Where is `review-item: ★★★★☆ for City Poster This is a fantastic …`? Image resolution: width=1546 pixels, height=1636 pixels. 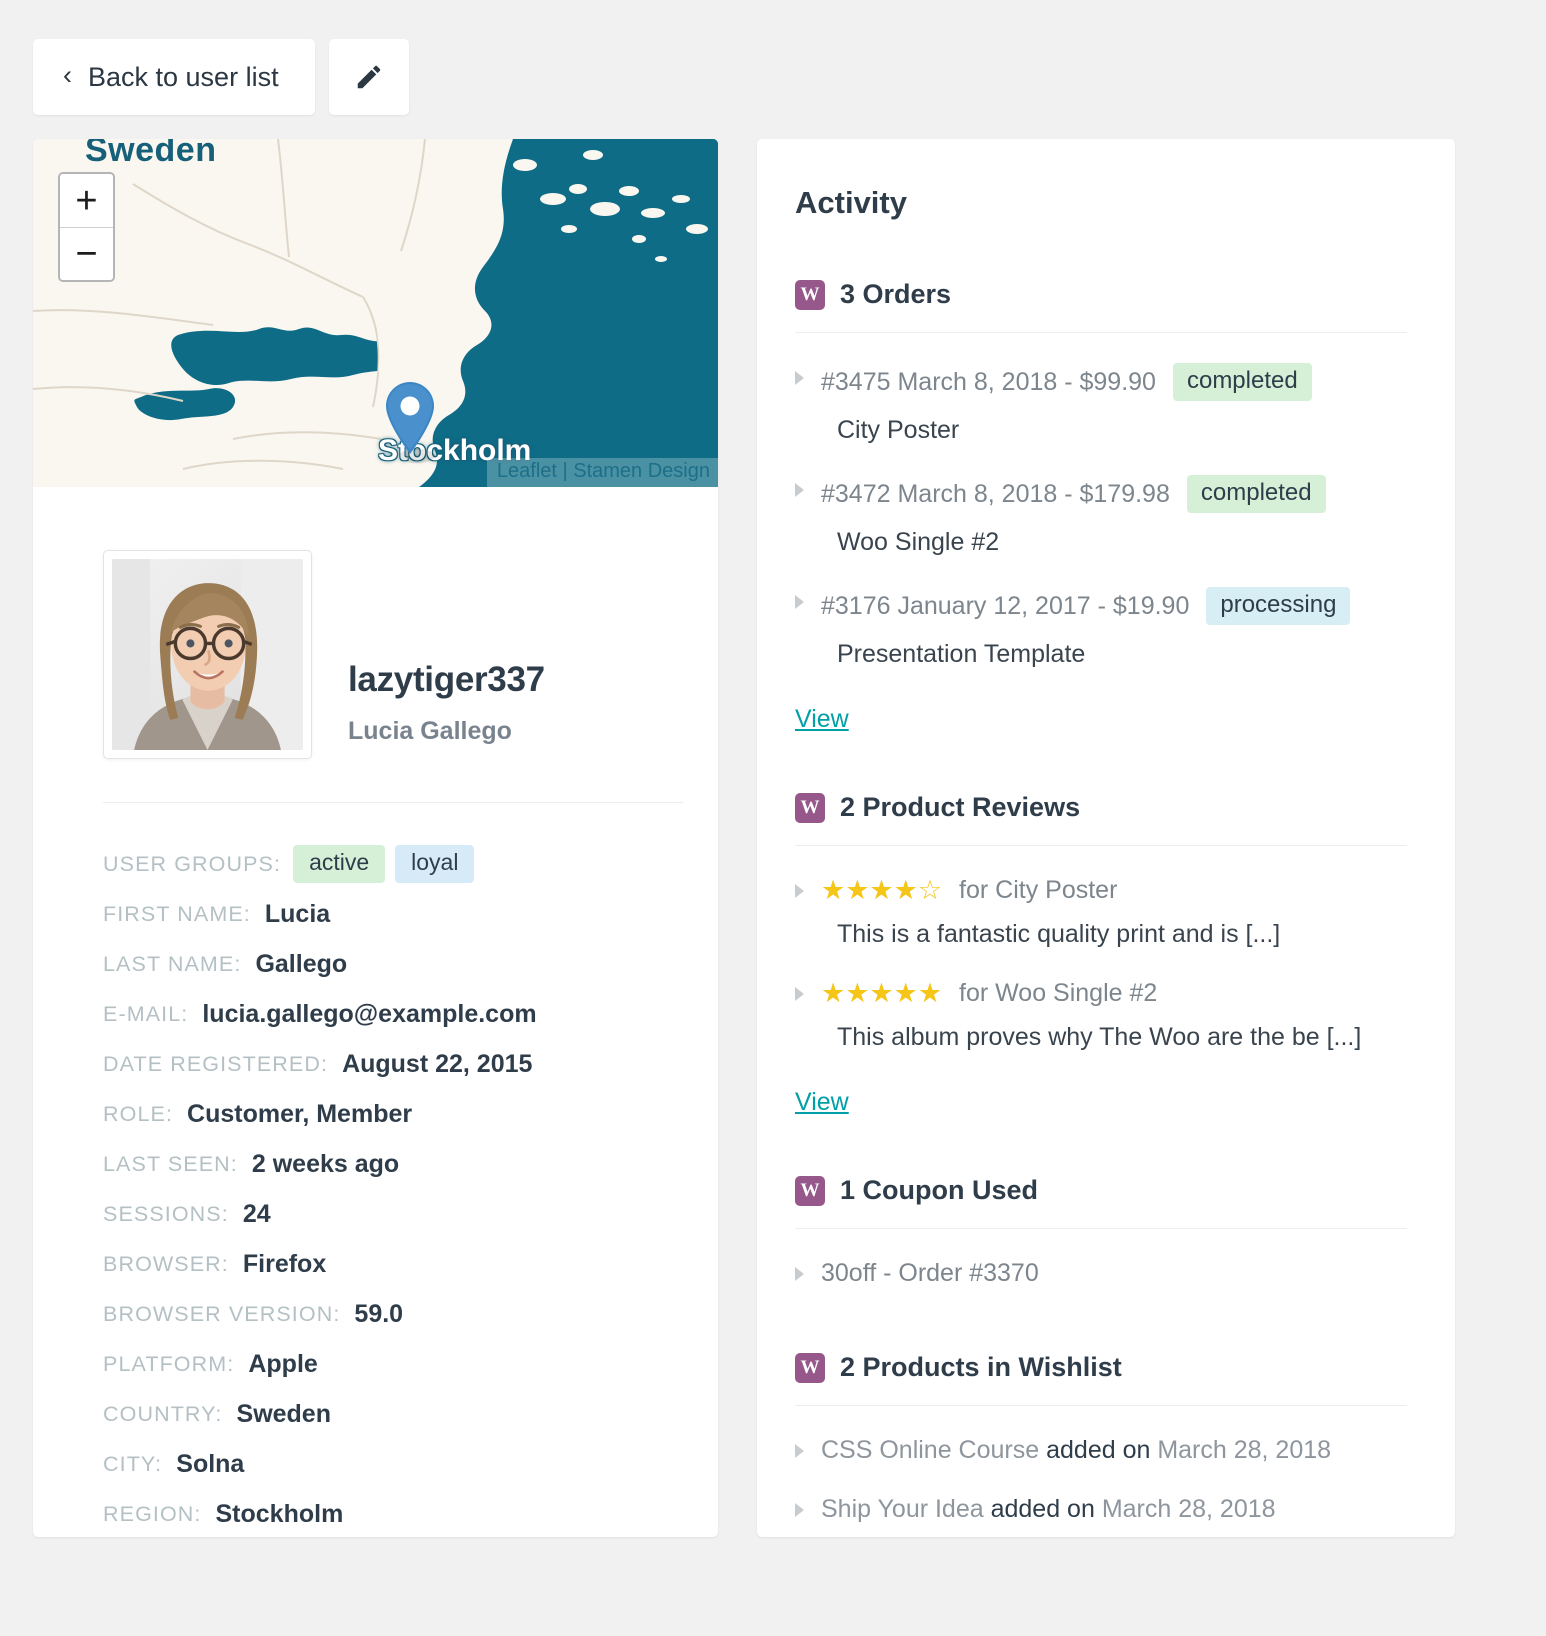 review-item: ★★★★☆ for City Poster This is a fantastic … is located at coordinates (1101, 912).